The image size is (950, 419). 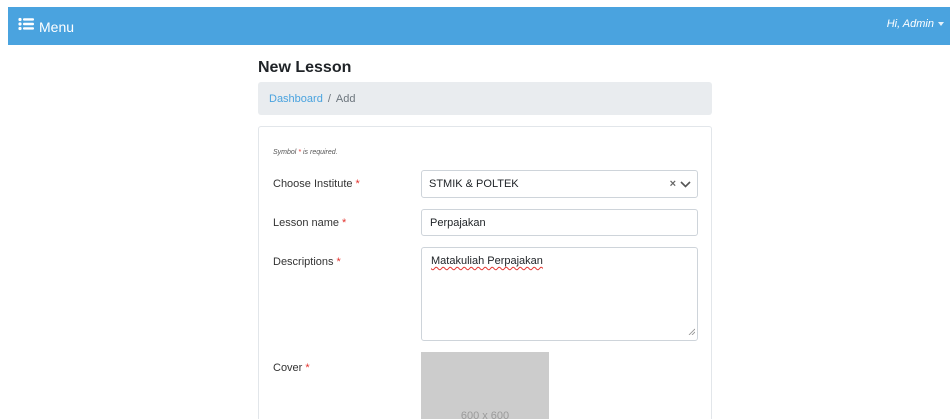 What do you see at coordinates (485, 414) in the screenshot?
I see `cover-placeholder-text: 600 x 600` at bounding box center [485, 414].